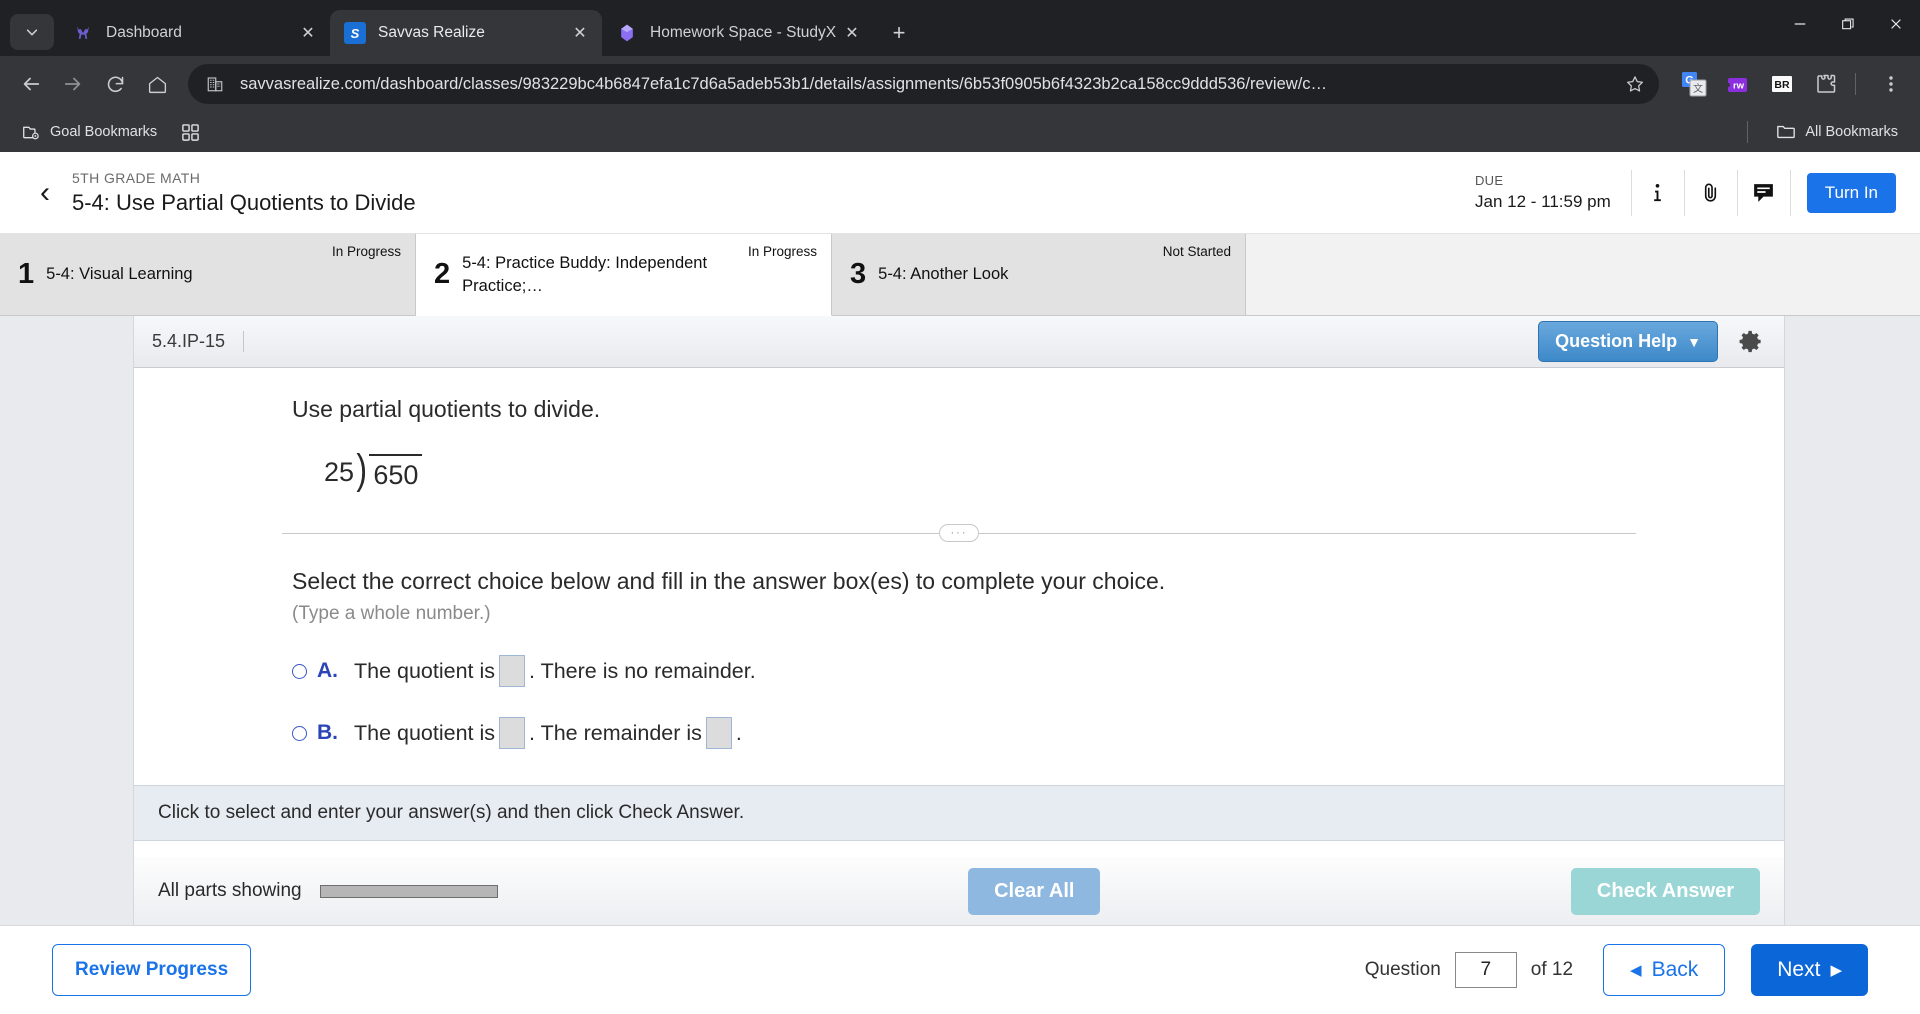  I want to click on step-label: 5-4: Another Look, so click(943, 274).